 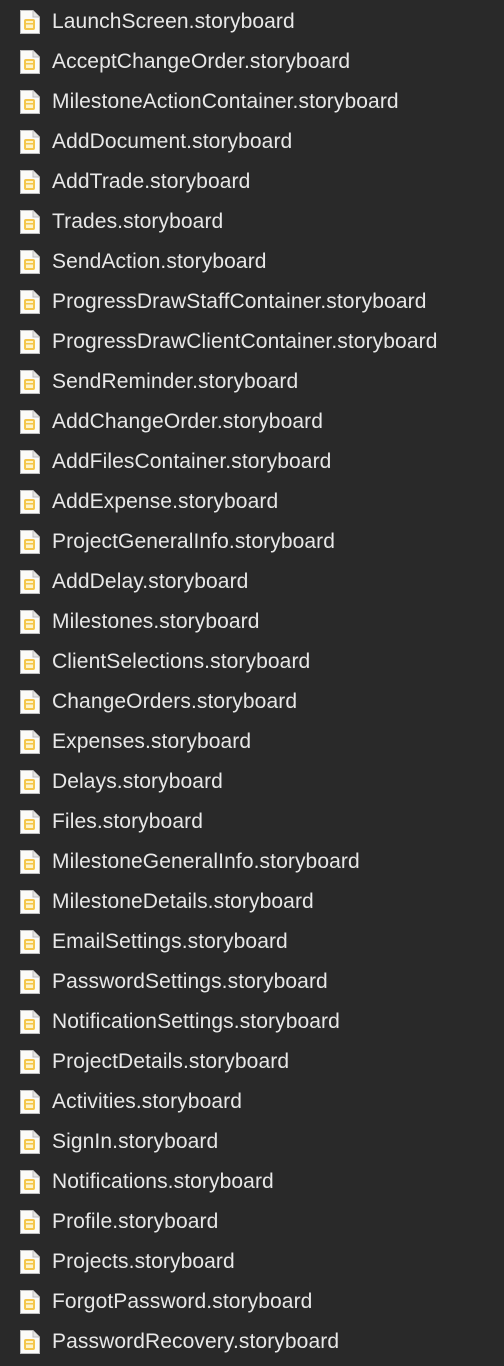 I want to click on file-name: Projects.storyboard, so click(x=143, y=1261).